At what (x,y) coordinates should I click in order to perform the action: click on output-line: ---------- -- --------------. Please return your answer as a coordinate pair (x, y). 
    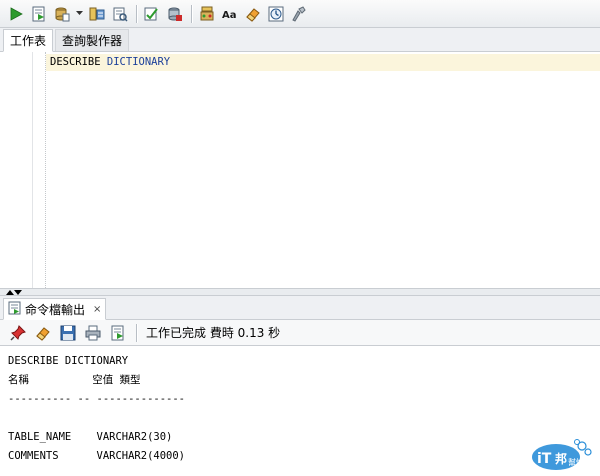
    Looking at the image, I should click on (97, 399).